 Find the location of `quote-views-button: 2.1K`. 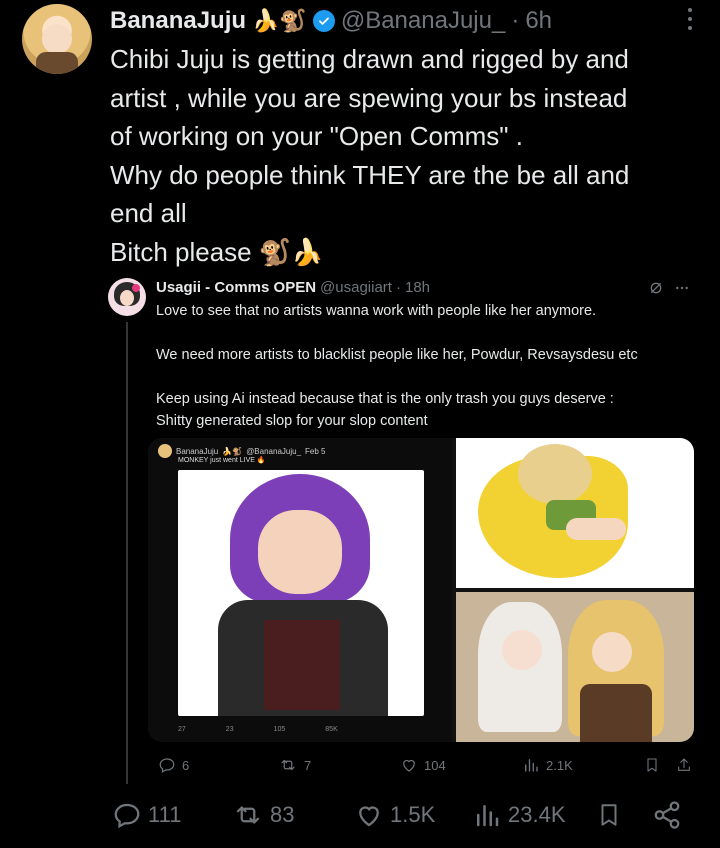

quote-views-button: 2.1K is located at coordinates (547, 765).